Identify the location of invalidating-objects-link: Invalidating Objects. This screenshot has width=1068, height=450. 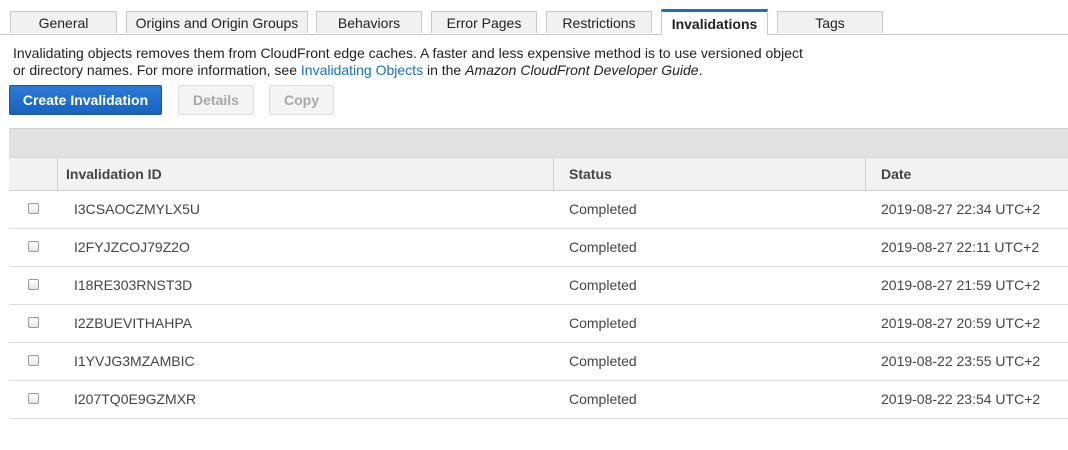
(362, 70).